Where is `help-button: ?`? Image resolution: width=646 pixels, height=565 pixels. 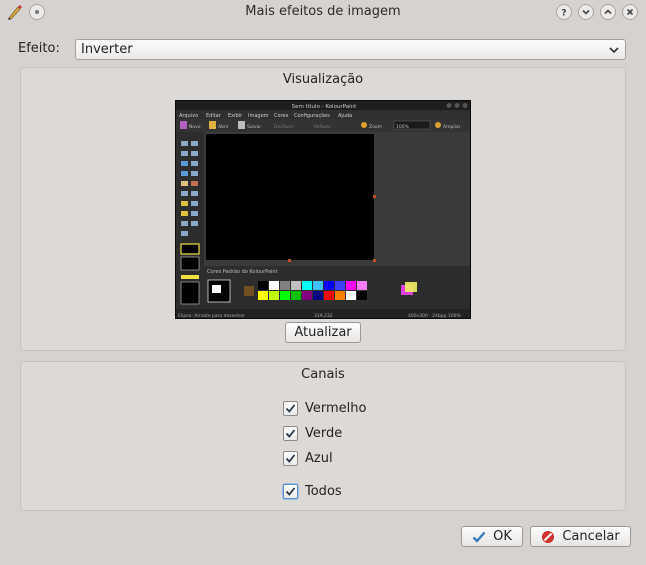 help-button: ? is located at coordinates (564, 12).